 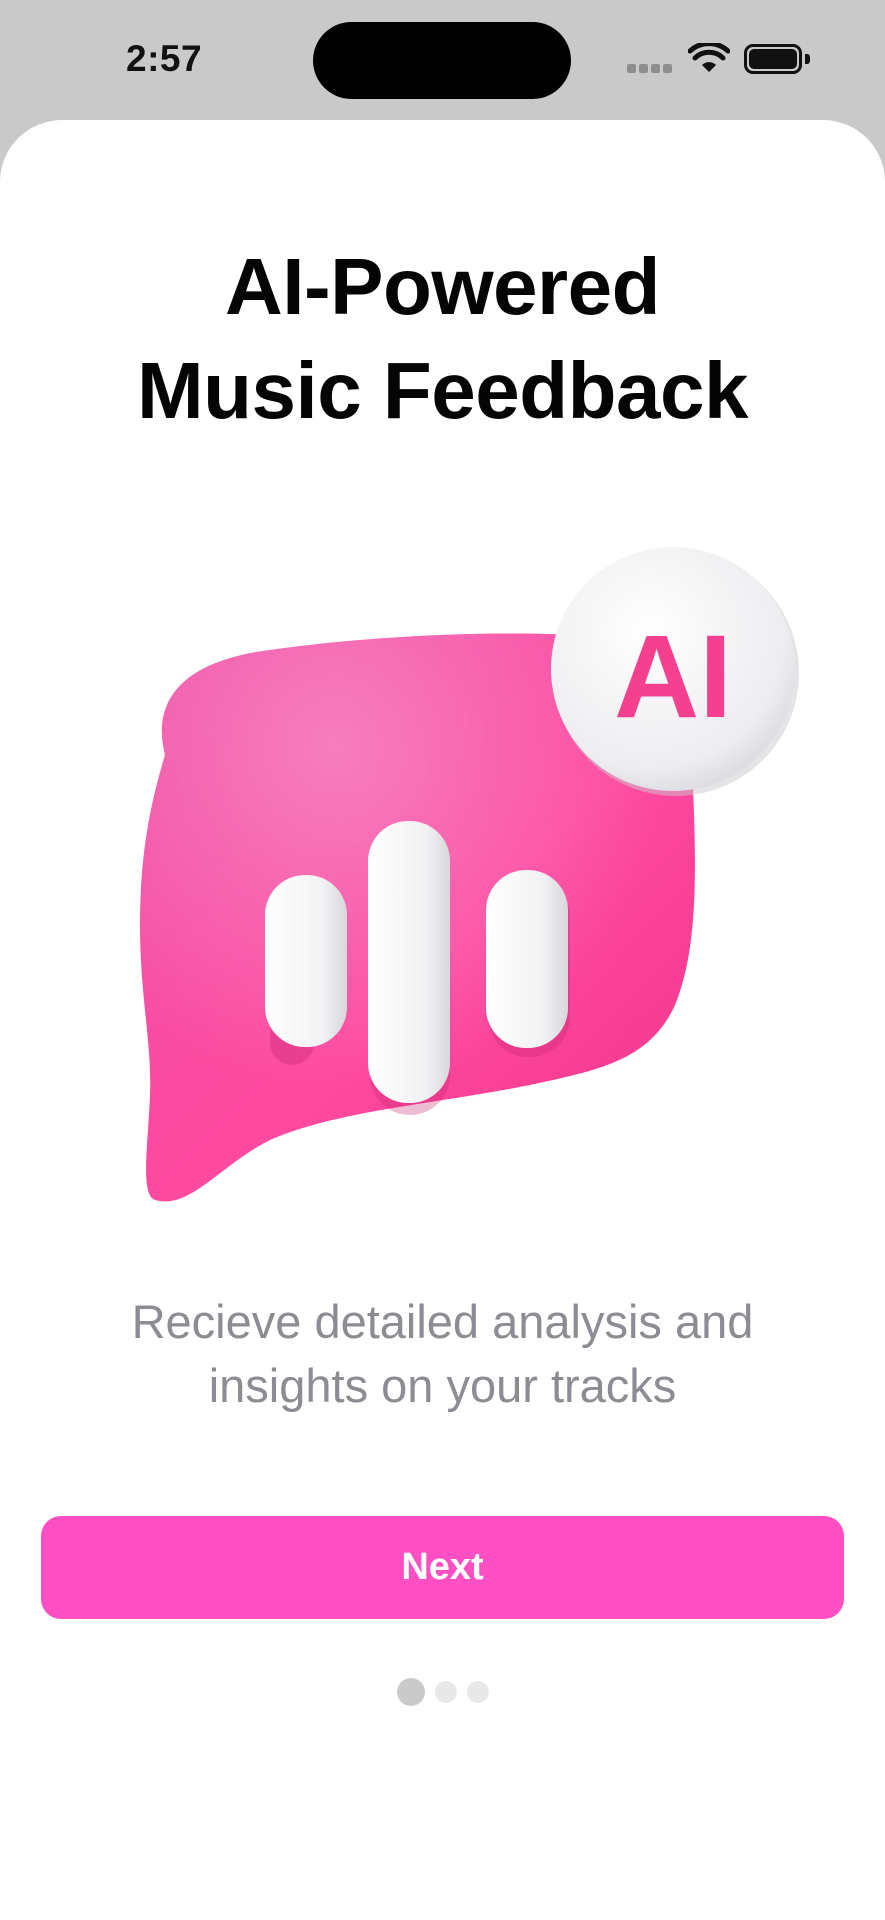 I want to click on title-line-1: AI-Powered, so click(x=442, y=286).